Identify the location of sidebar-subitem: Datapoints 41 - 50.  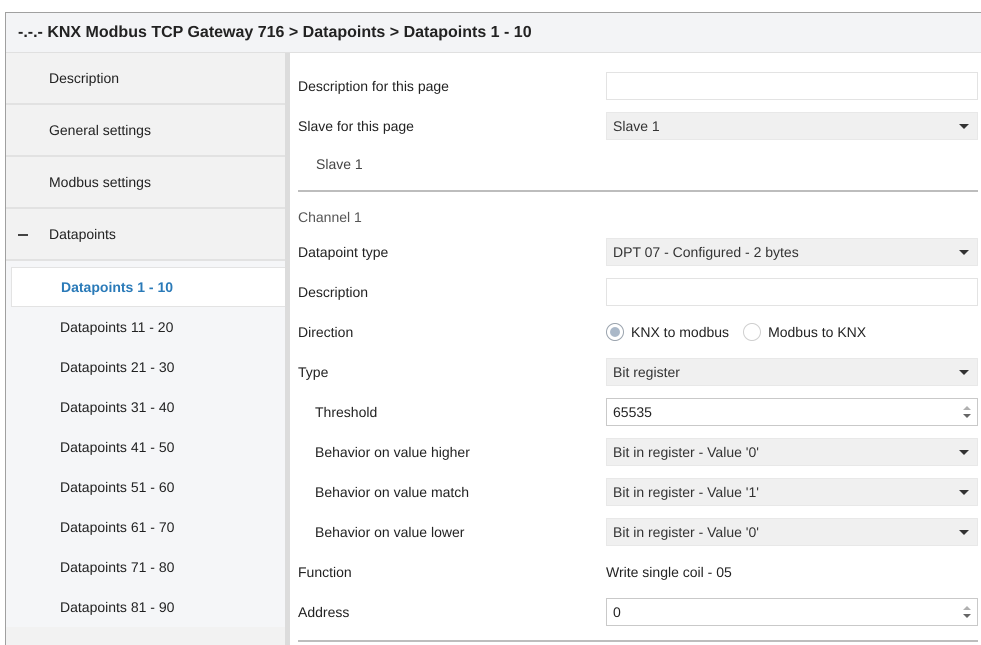
(148, 447).